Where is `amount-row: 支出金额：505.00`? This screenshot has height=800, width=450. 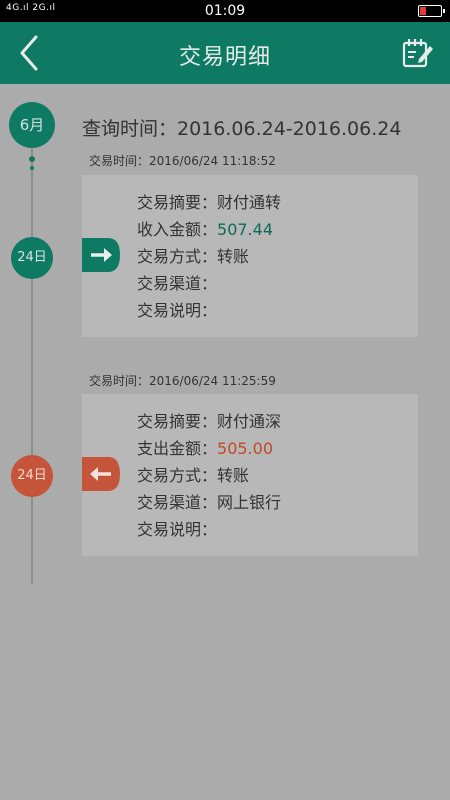 amount-row: 支出金额：505.00 is located at coordinates (205, 448).